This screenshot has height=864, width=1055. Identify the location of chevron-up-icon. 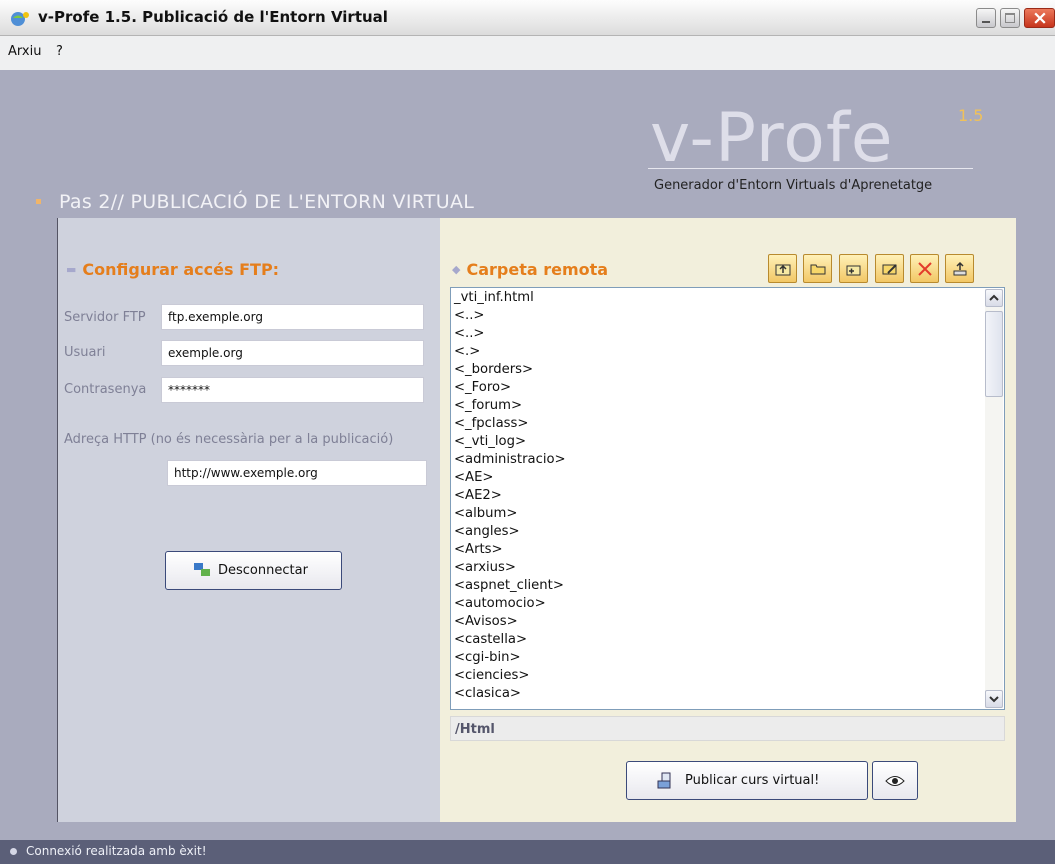
(994, 297).